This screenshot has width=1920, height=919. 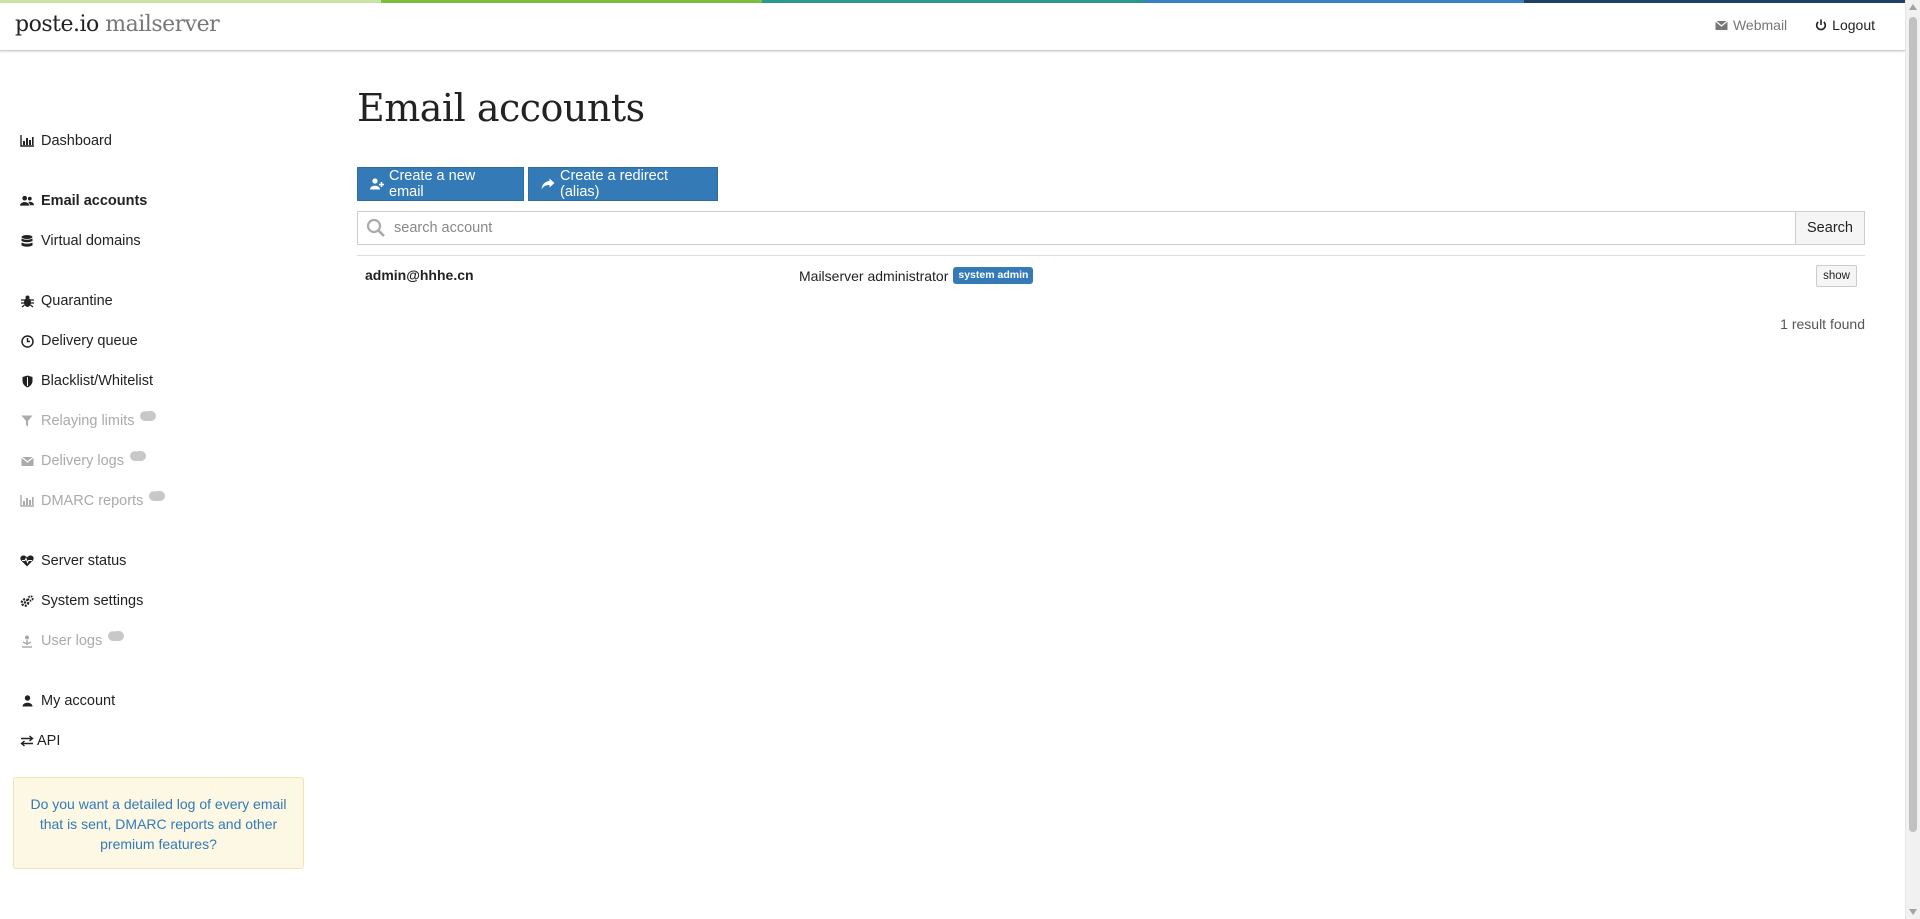 I want to click on header-links: Webmail Logout, so click(x=1795, y=25).